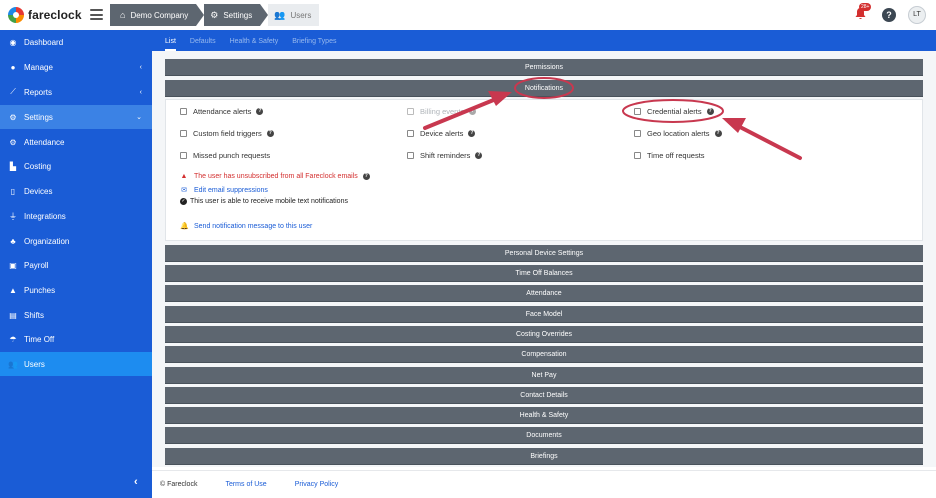 This screenshot has width=936, height=498. What do you see at coordinates (441, 133) in the screenshot?
I see `device-alerts-option: Device alerts ?` at bounding box center [441, 133].